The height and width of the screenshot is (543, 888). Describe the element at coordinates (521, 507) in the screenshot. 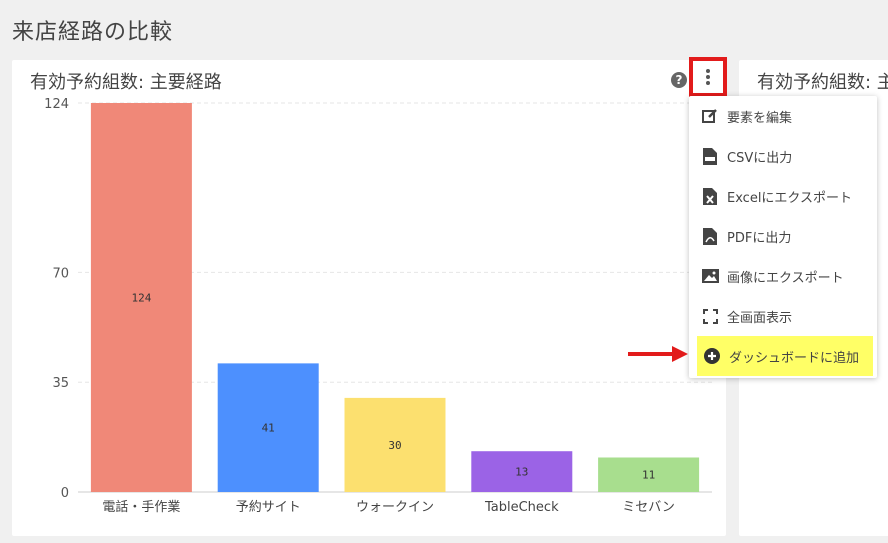

I see `x-tick-label: TableCheck` at that location.